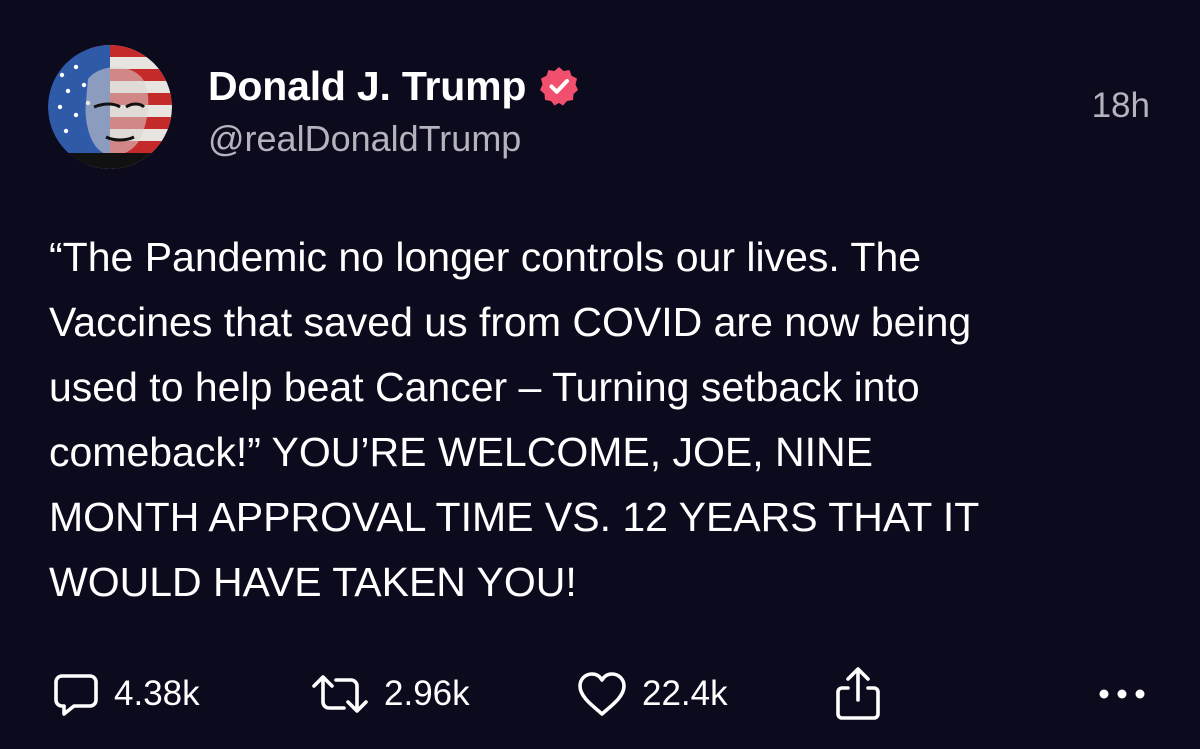 This screenshot has height=749, width=1200. I want to click on repost-count: 2.96k, so click(427, 693).